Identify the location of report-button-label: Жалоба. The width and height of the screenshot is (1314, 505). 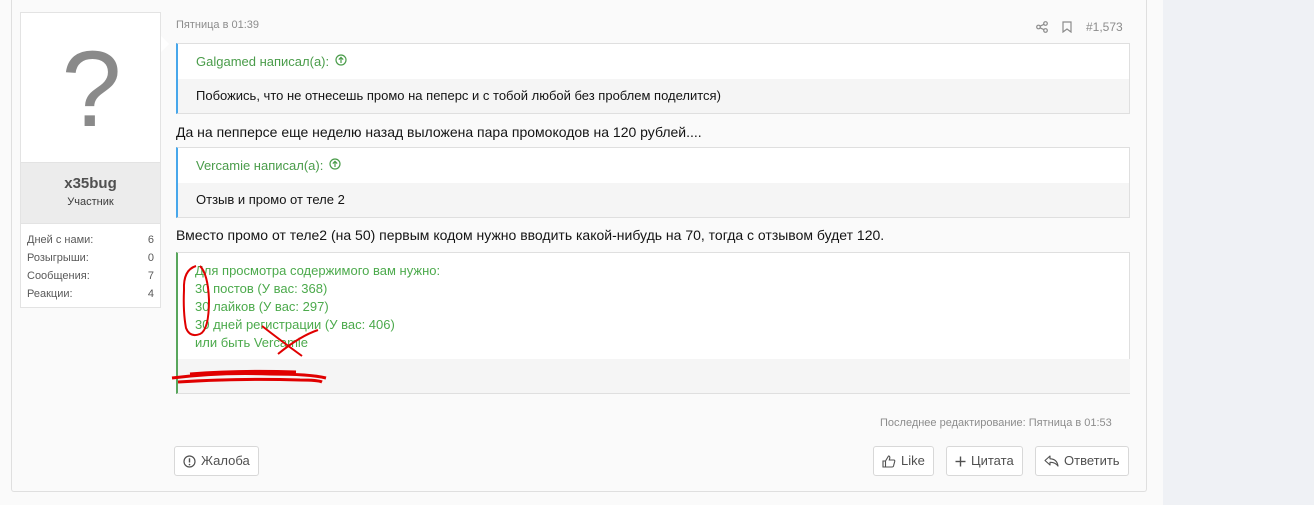
(225, 460).